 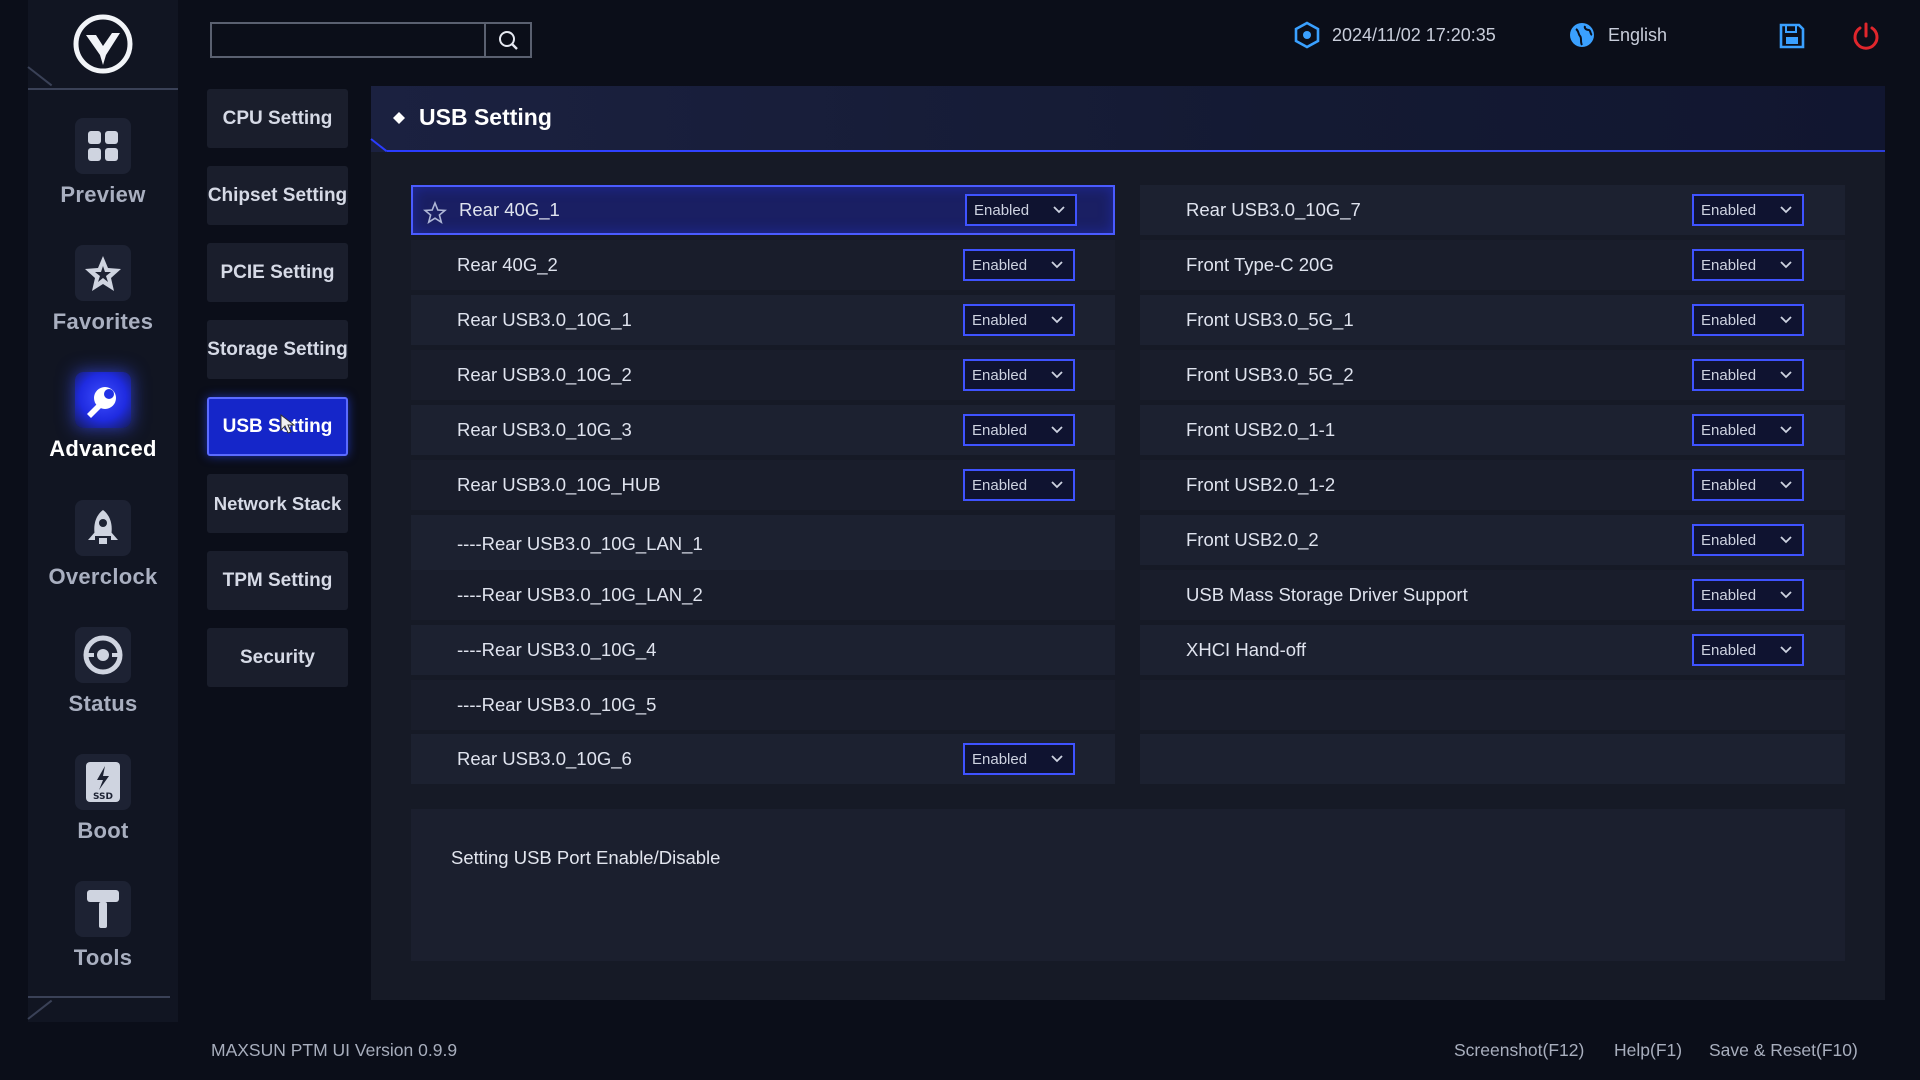 I want to click on setting-row-front-usb3-5g-2: Front USB3.0_5G_2 Enabled, so click(x=1492, y=375).